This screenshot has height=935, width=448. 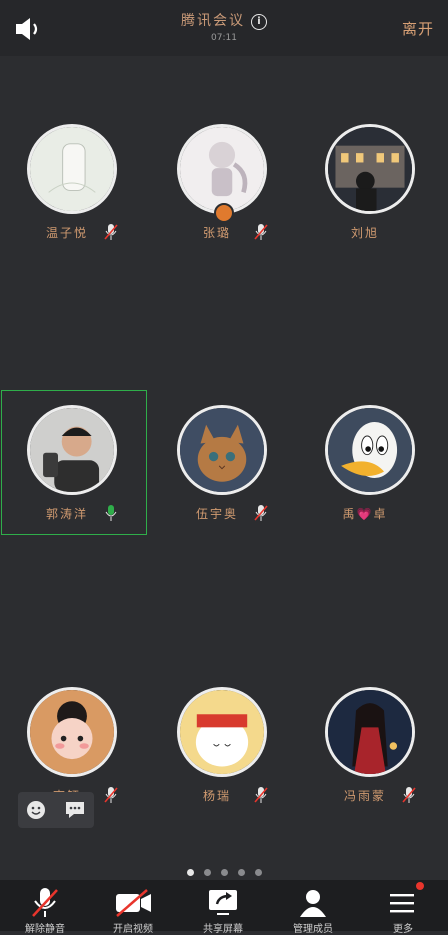 I want to click on share-screen-icon, so click(x=223, y=902).